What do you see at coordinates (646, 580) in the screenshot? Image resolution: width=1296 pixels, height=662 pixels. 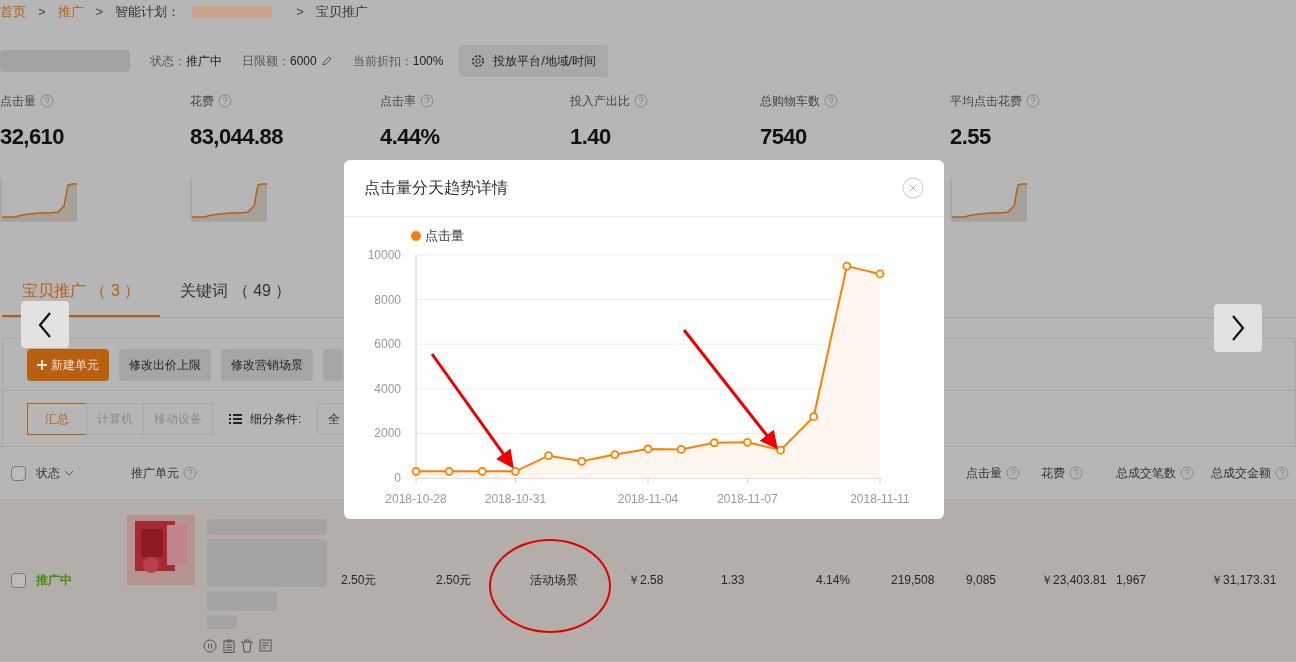 I see `table-cell-text: ￥2.58` at bounding box center [646, 580].